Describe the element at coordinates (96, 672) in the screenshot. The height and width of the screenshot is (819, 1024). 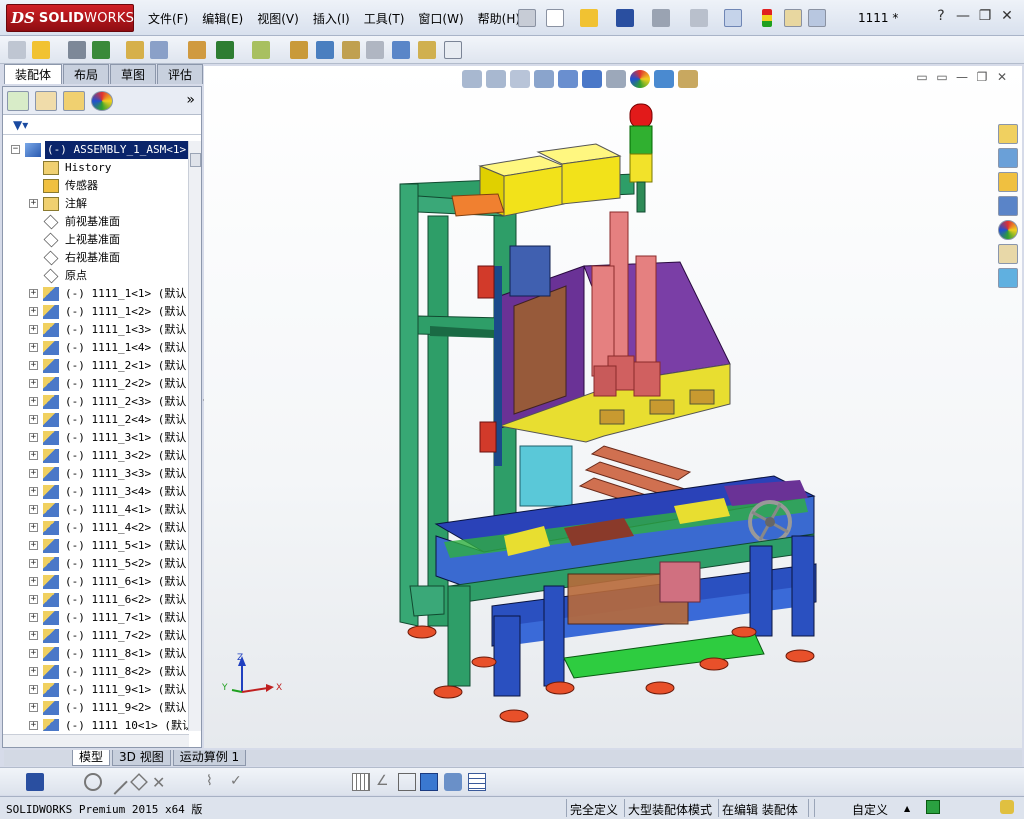
I see `tree-item-component: + (-) 1111_8<2> (默认)` at that location.